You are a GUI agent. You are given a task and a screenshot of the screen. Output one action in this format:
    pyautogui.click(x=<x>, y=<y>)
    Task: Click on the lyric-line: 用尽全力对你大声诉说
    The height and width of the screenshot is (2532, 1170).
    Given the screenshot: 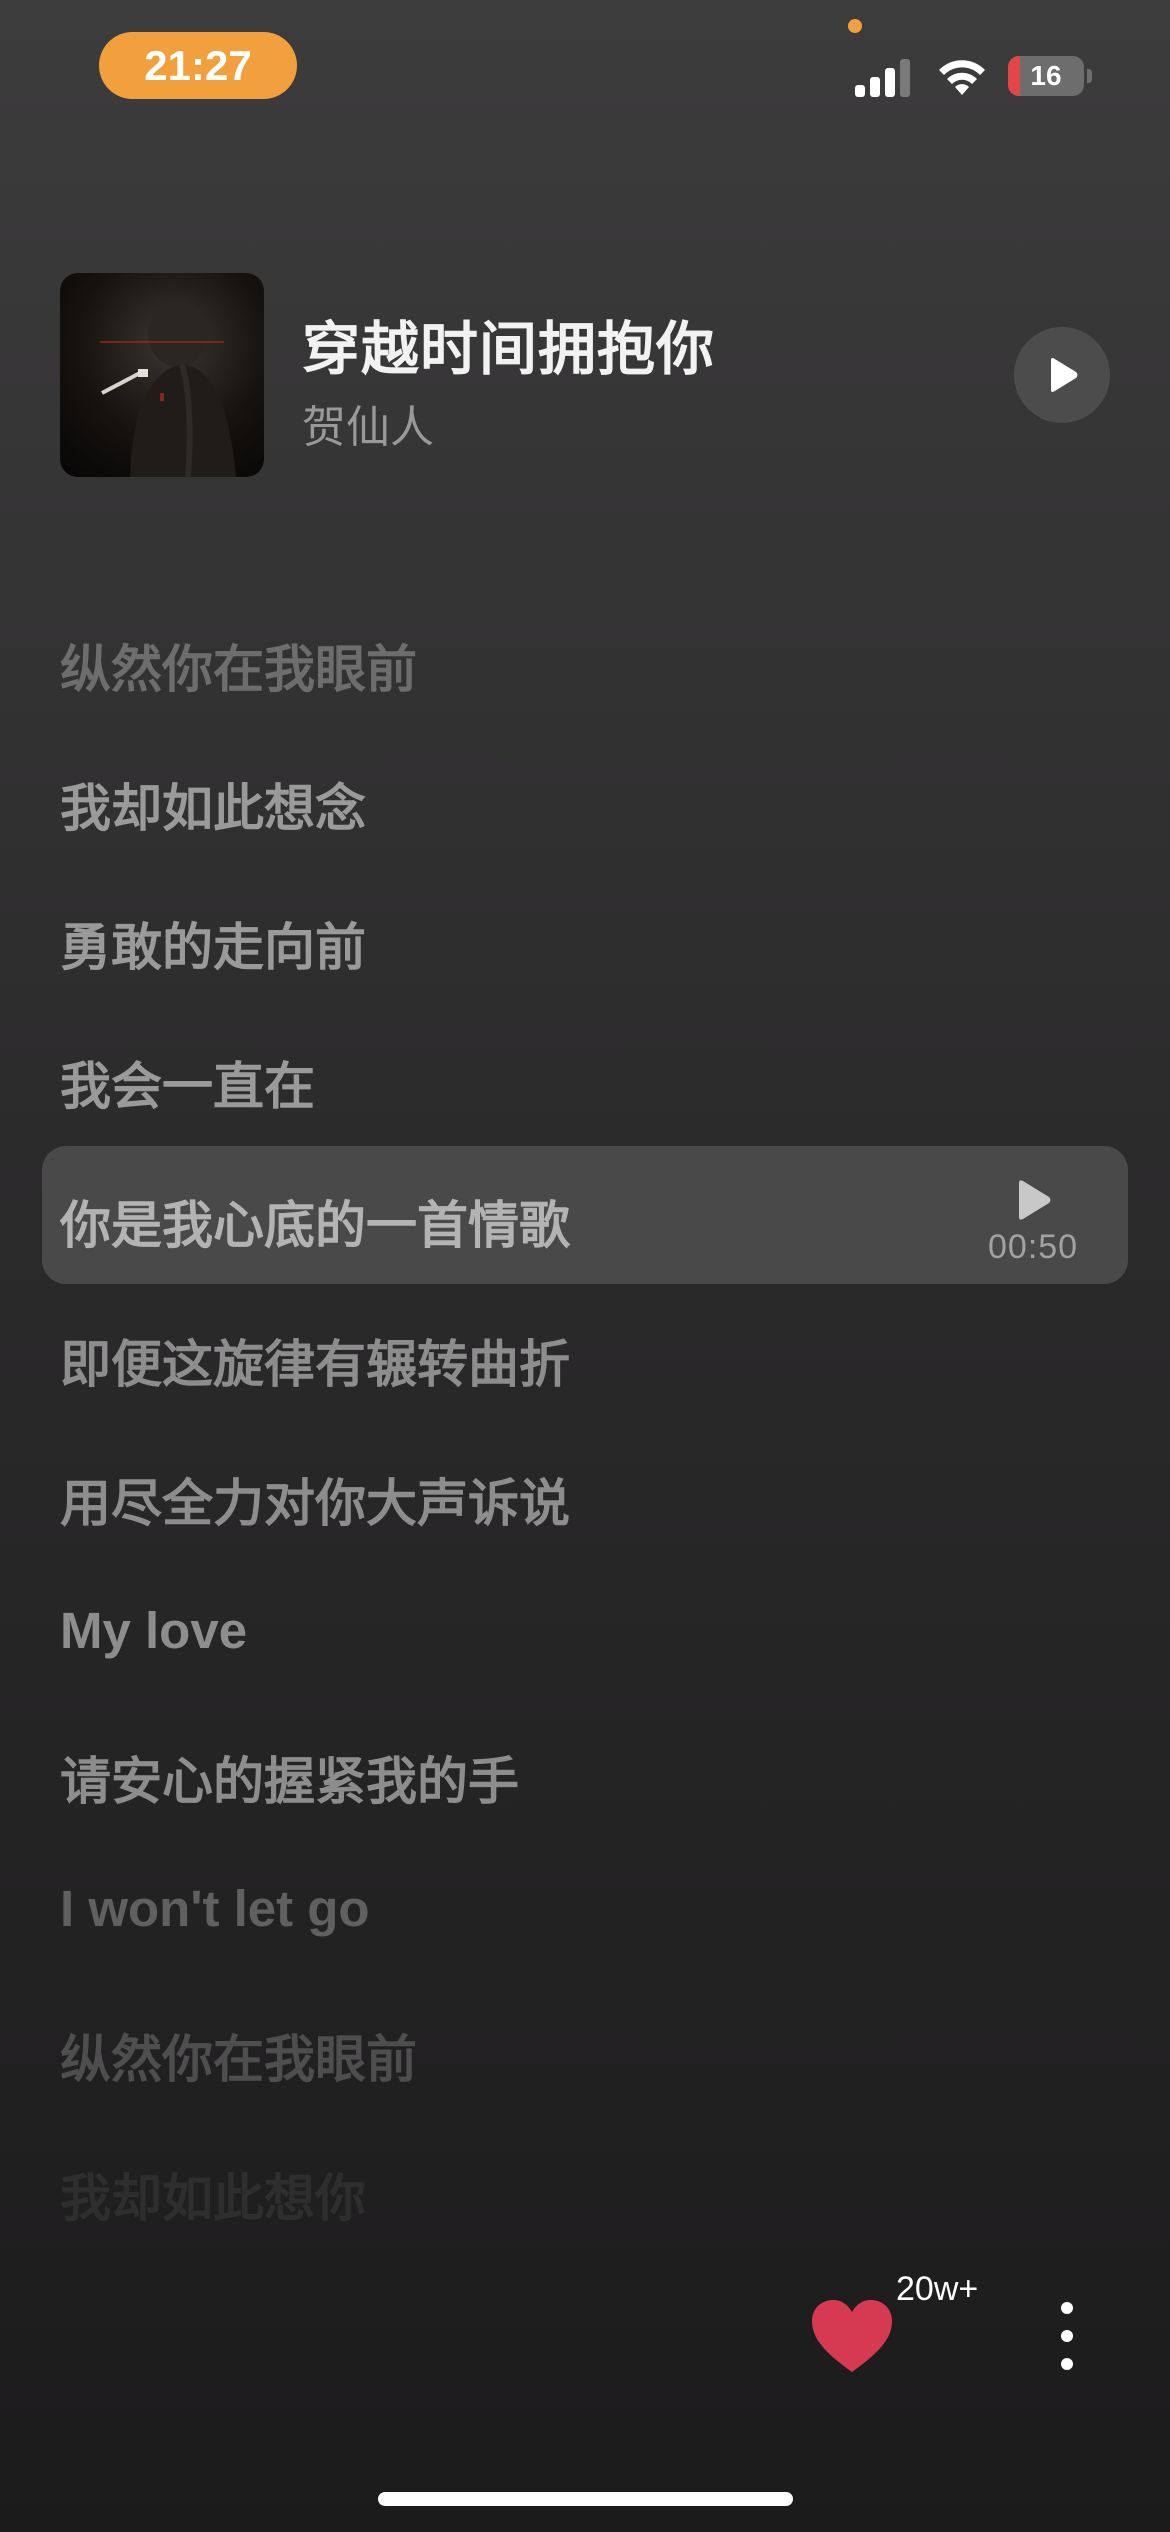 What is the action you would take?
    pyautogui.click(x=315, y=1499)
    